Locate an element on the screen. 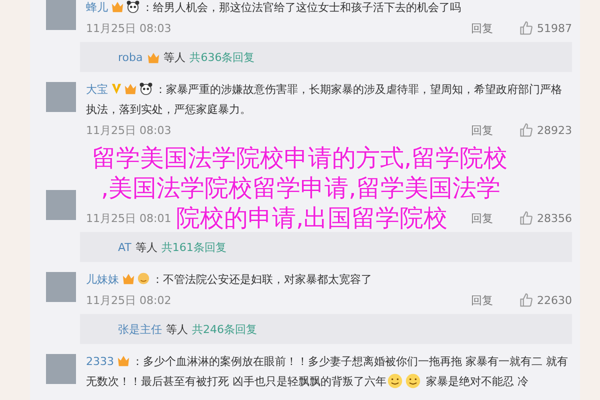  replier-name: AT is located at coordinates (125, 247).